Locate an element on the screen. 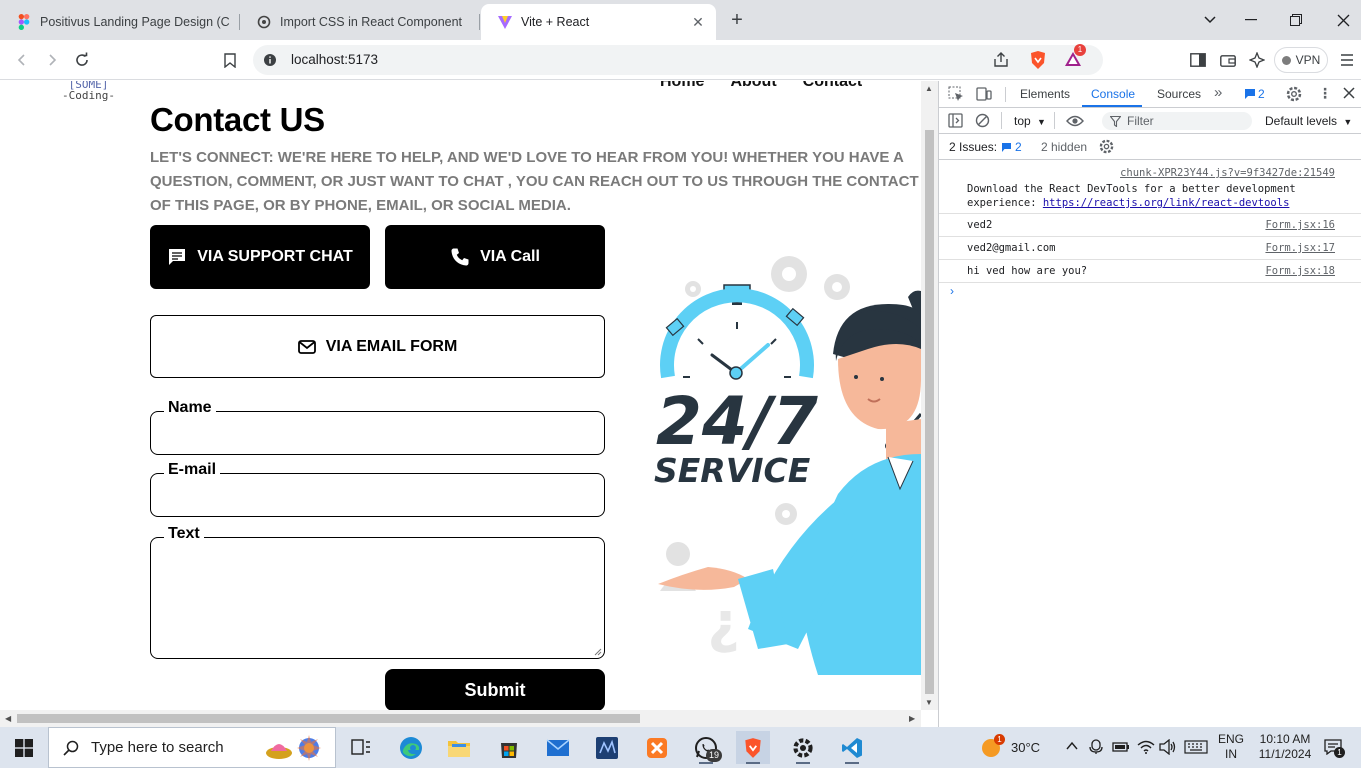  search-icon is located at coordinates (71, 748).